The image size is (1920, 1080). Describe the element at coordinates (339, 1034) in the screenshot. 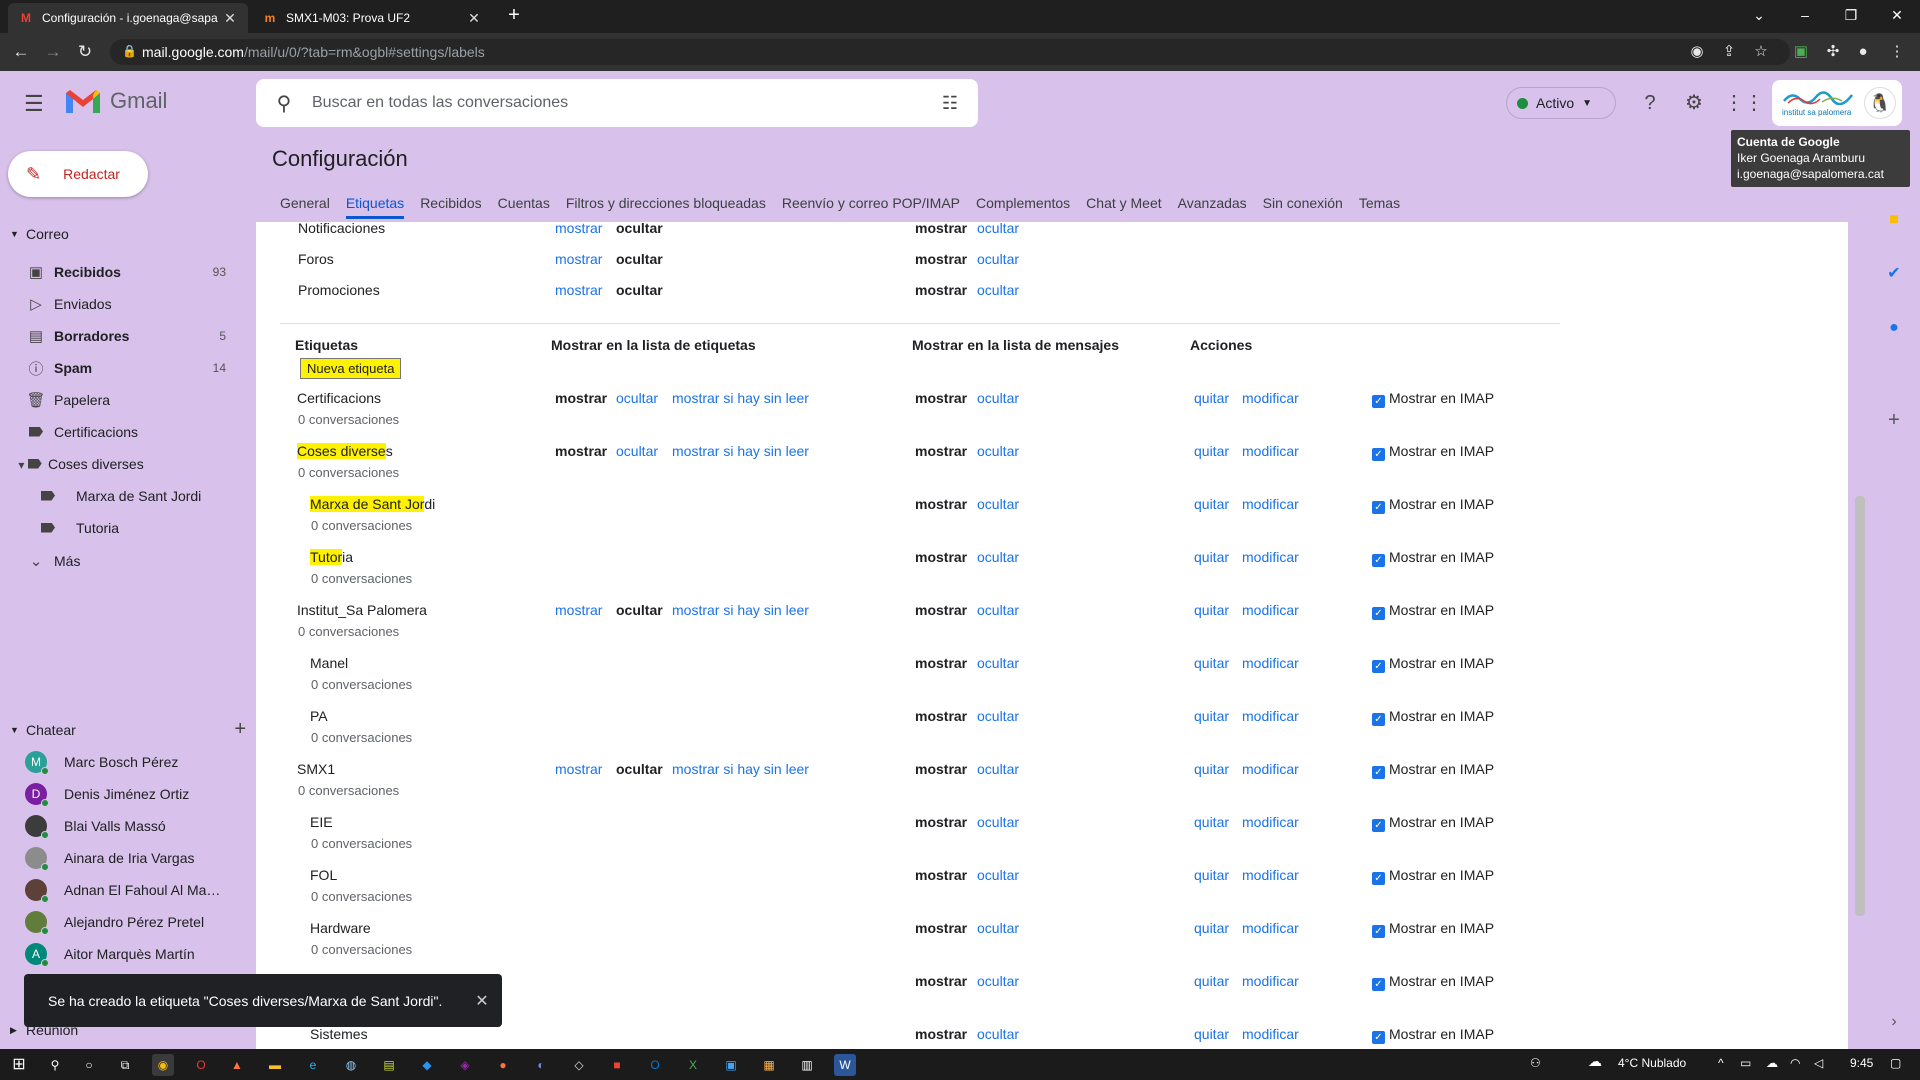

I see `label-name: Sistemes` at that location.